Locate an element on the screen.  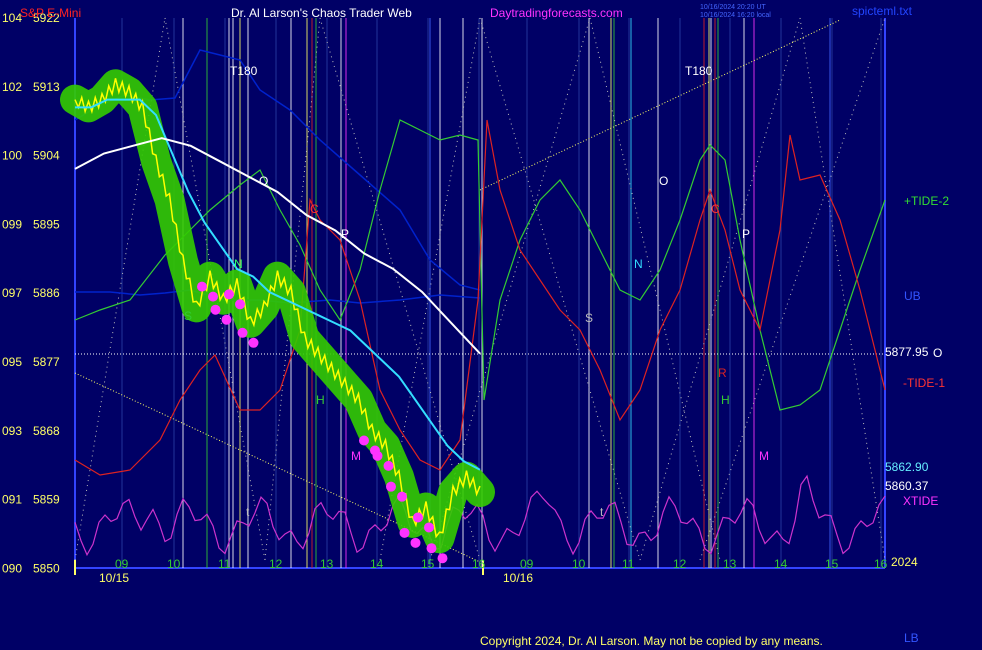
axis-label-price: 5859 is located at coordinates (46, 500).